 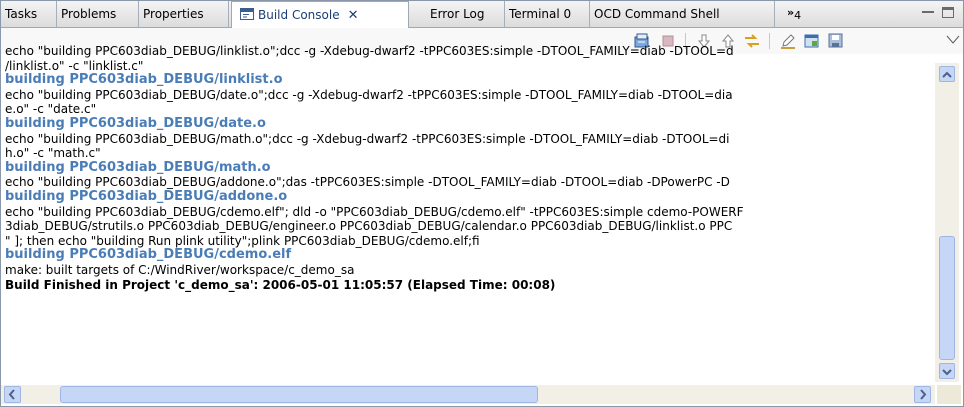 I want to click on horizontal-scrollbar, so click(x=468, y=394).